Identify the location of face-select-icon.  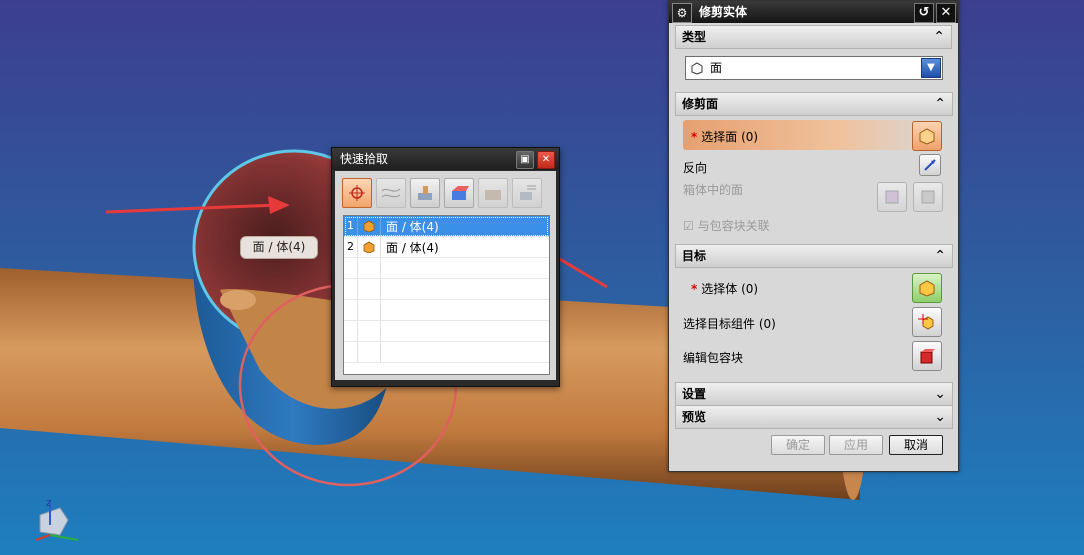
(927, 136).